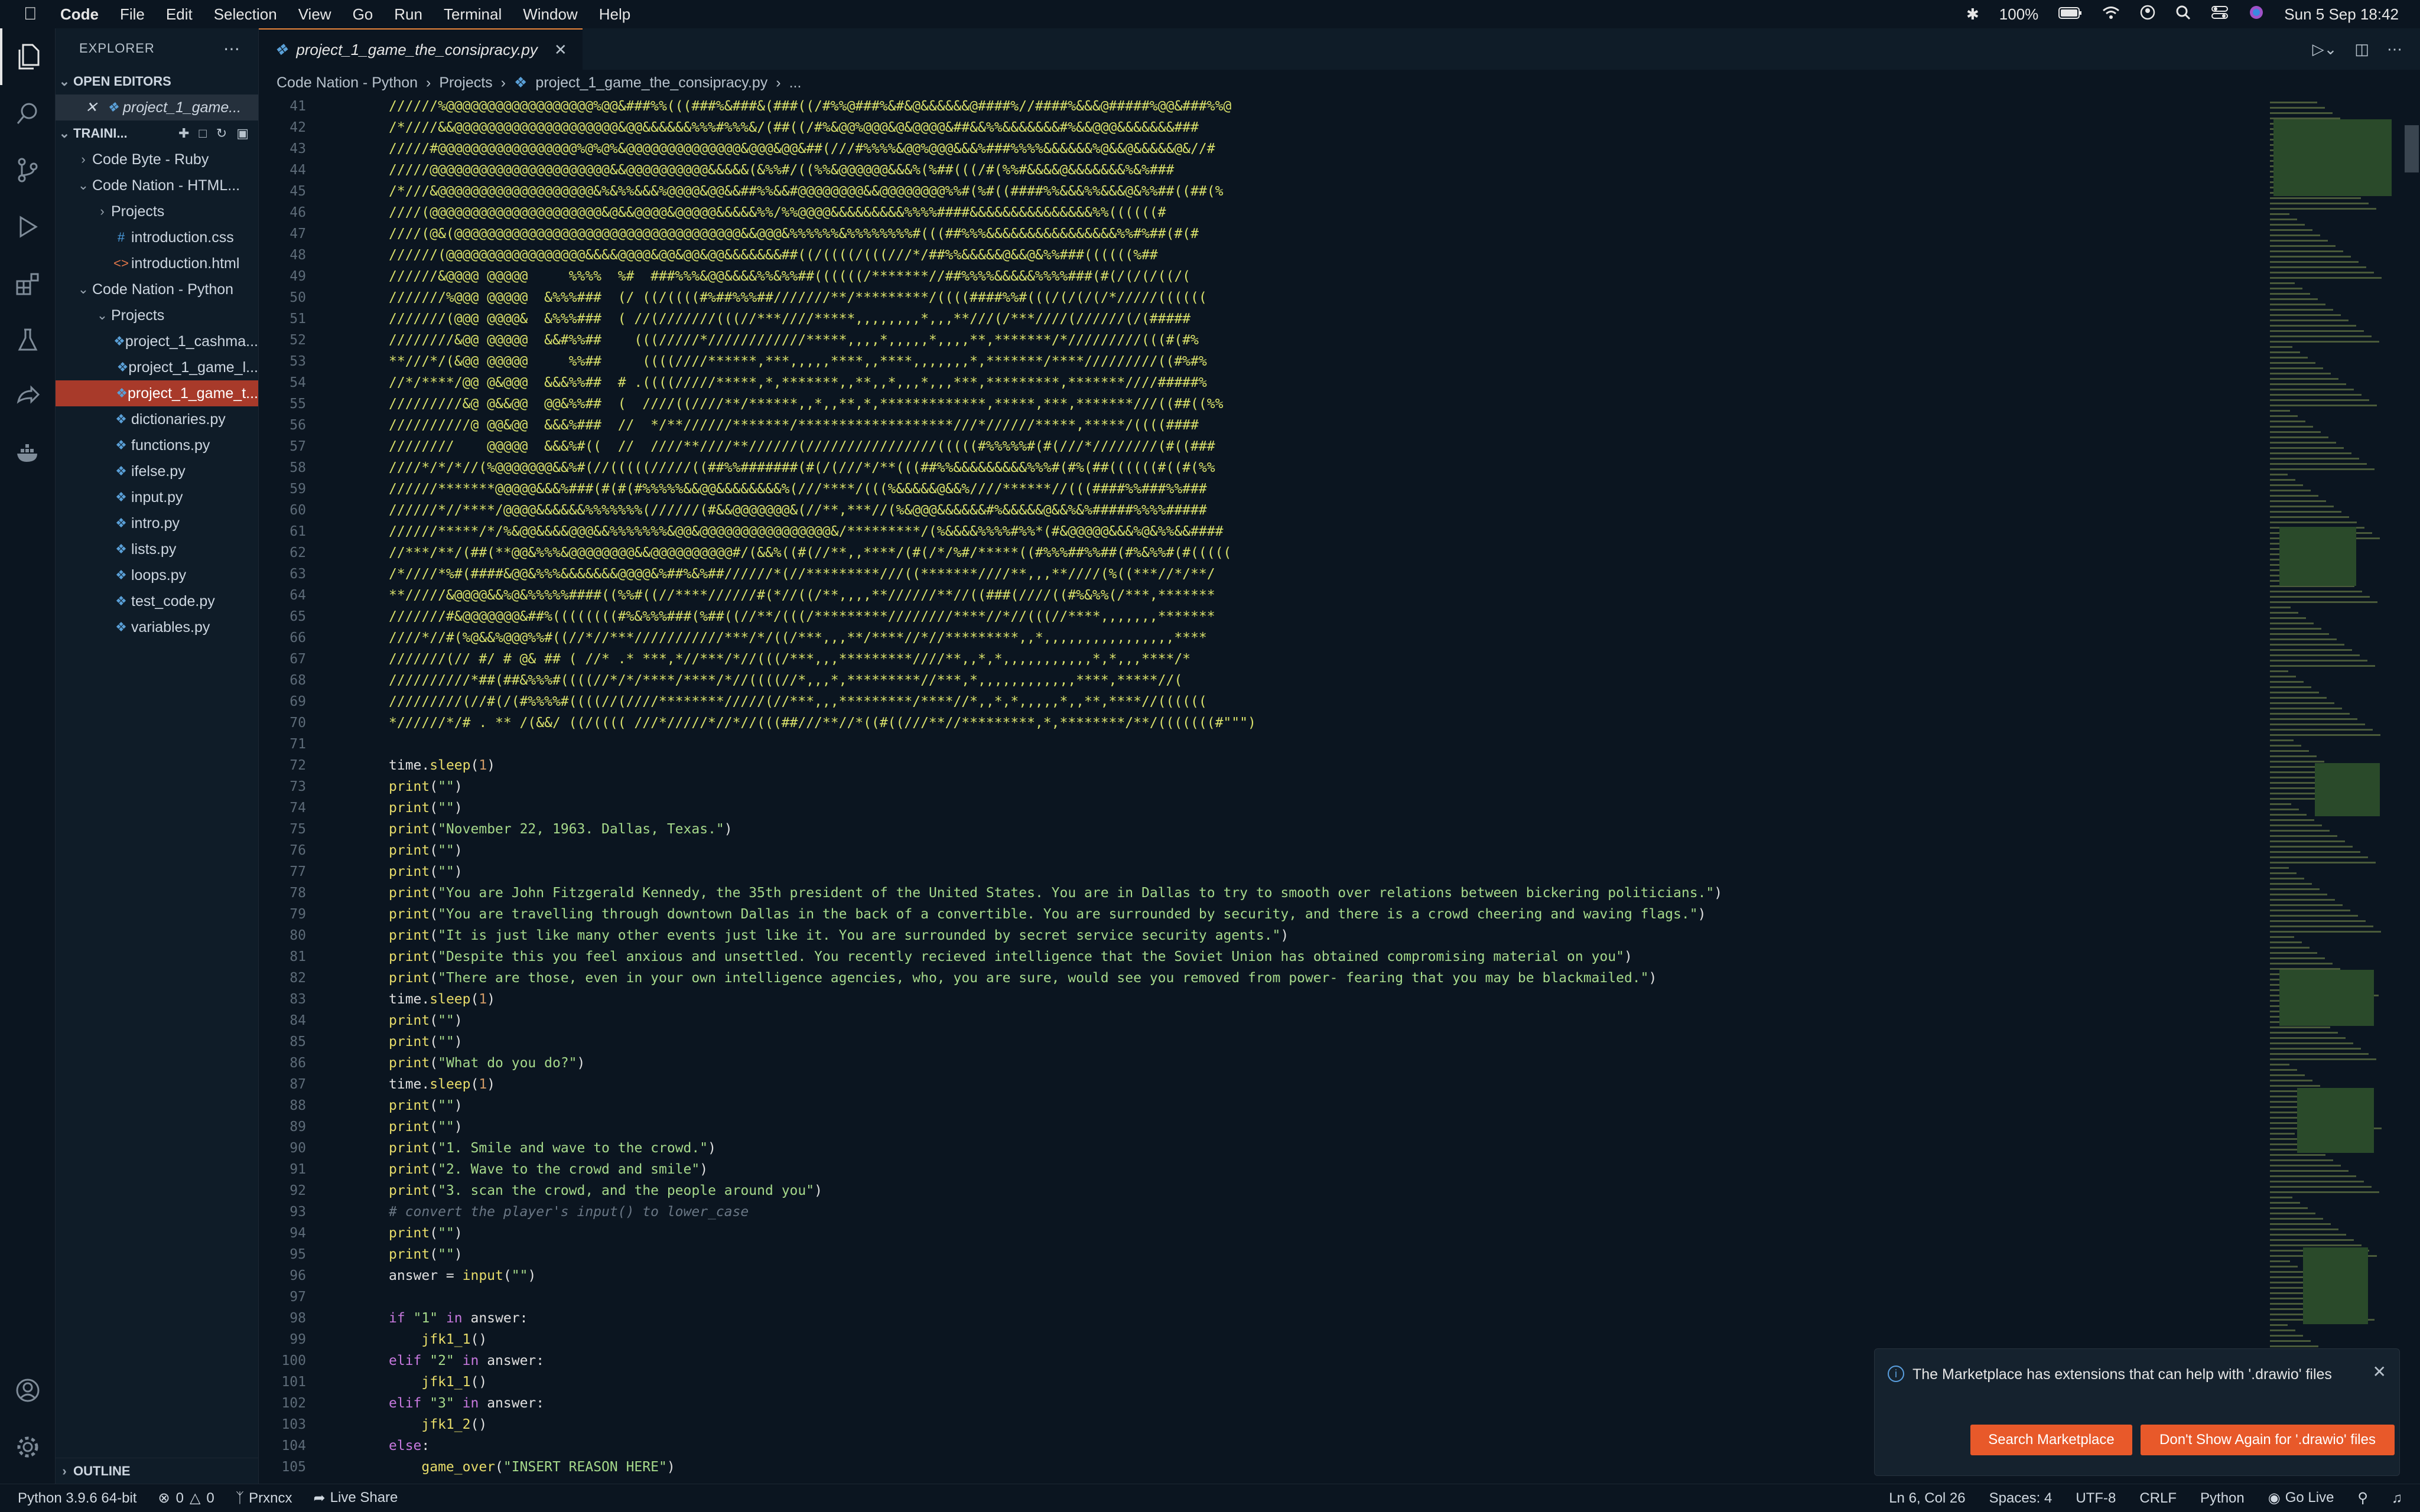 The image size is (2420, 1512). Describe the element at coordinates (2362, 1498) in the screenshot. I see `feedback-icon: ⚲` at that location.